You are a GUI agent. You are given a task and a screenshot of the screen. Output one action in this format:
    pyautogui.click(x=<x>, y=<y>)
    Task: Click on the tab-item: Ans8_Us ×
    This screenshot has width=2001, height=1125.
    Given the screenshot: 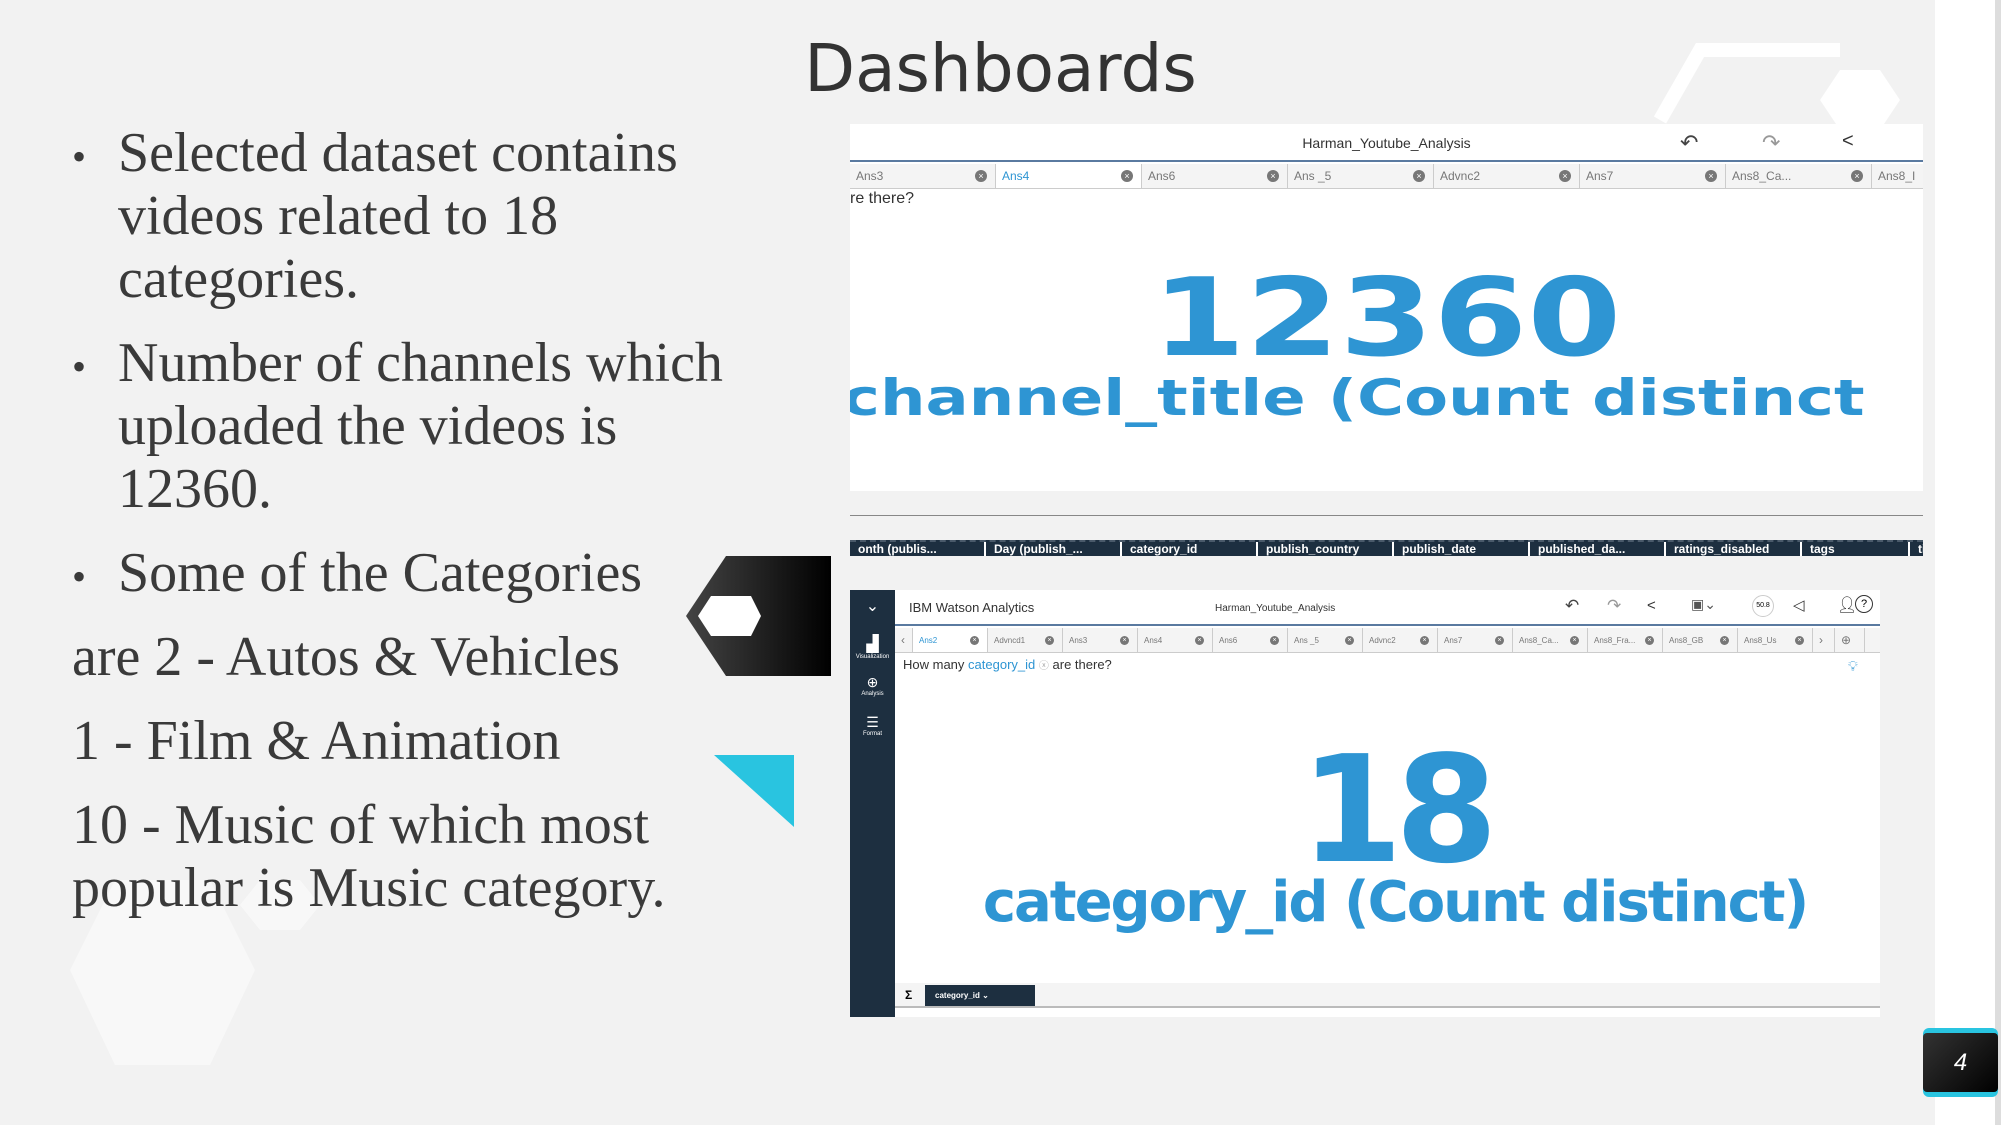 What is the action you would take?
    pyautogui.click(x=1775, y=640)
    